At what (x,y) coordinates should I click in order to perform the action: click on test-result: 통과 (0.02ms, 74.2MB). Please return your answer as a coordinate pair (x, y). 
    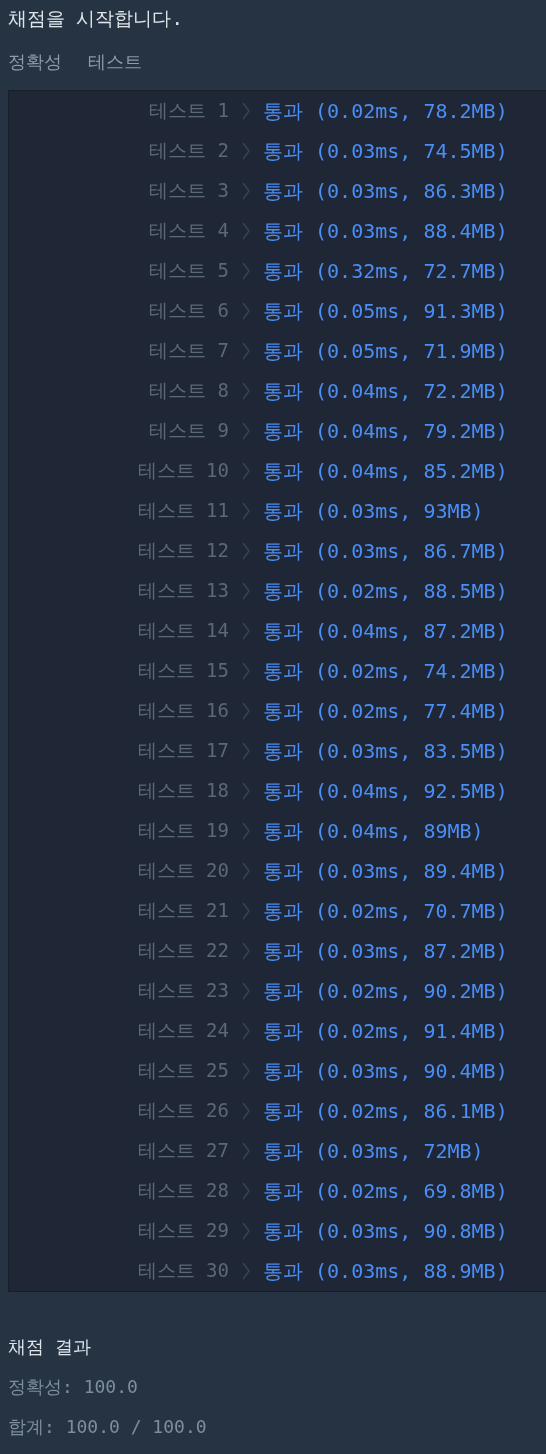
    Looking at the image, I should click on (385, 671).